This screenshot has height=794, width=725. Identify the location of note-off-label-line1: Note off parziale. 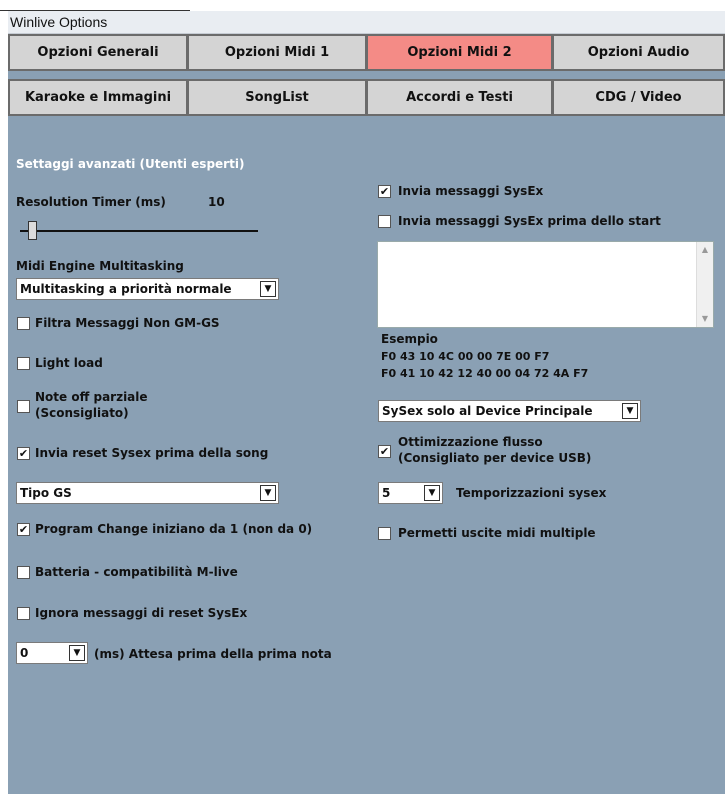
(91, 397).